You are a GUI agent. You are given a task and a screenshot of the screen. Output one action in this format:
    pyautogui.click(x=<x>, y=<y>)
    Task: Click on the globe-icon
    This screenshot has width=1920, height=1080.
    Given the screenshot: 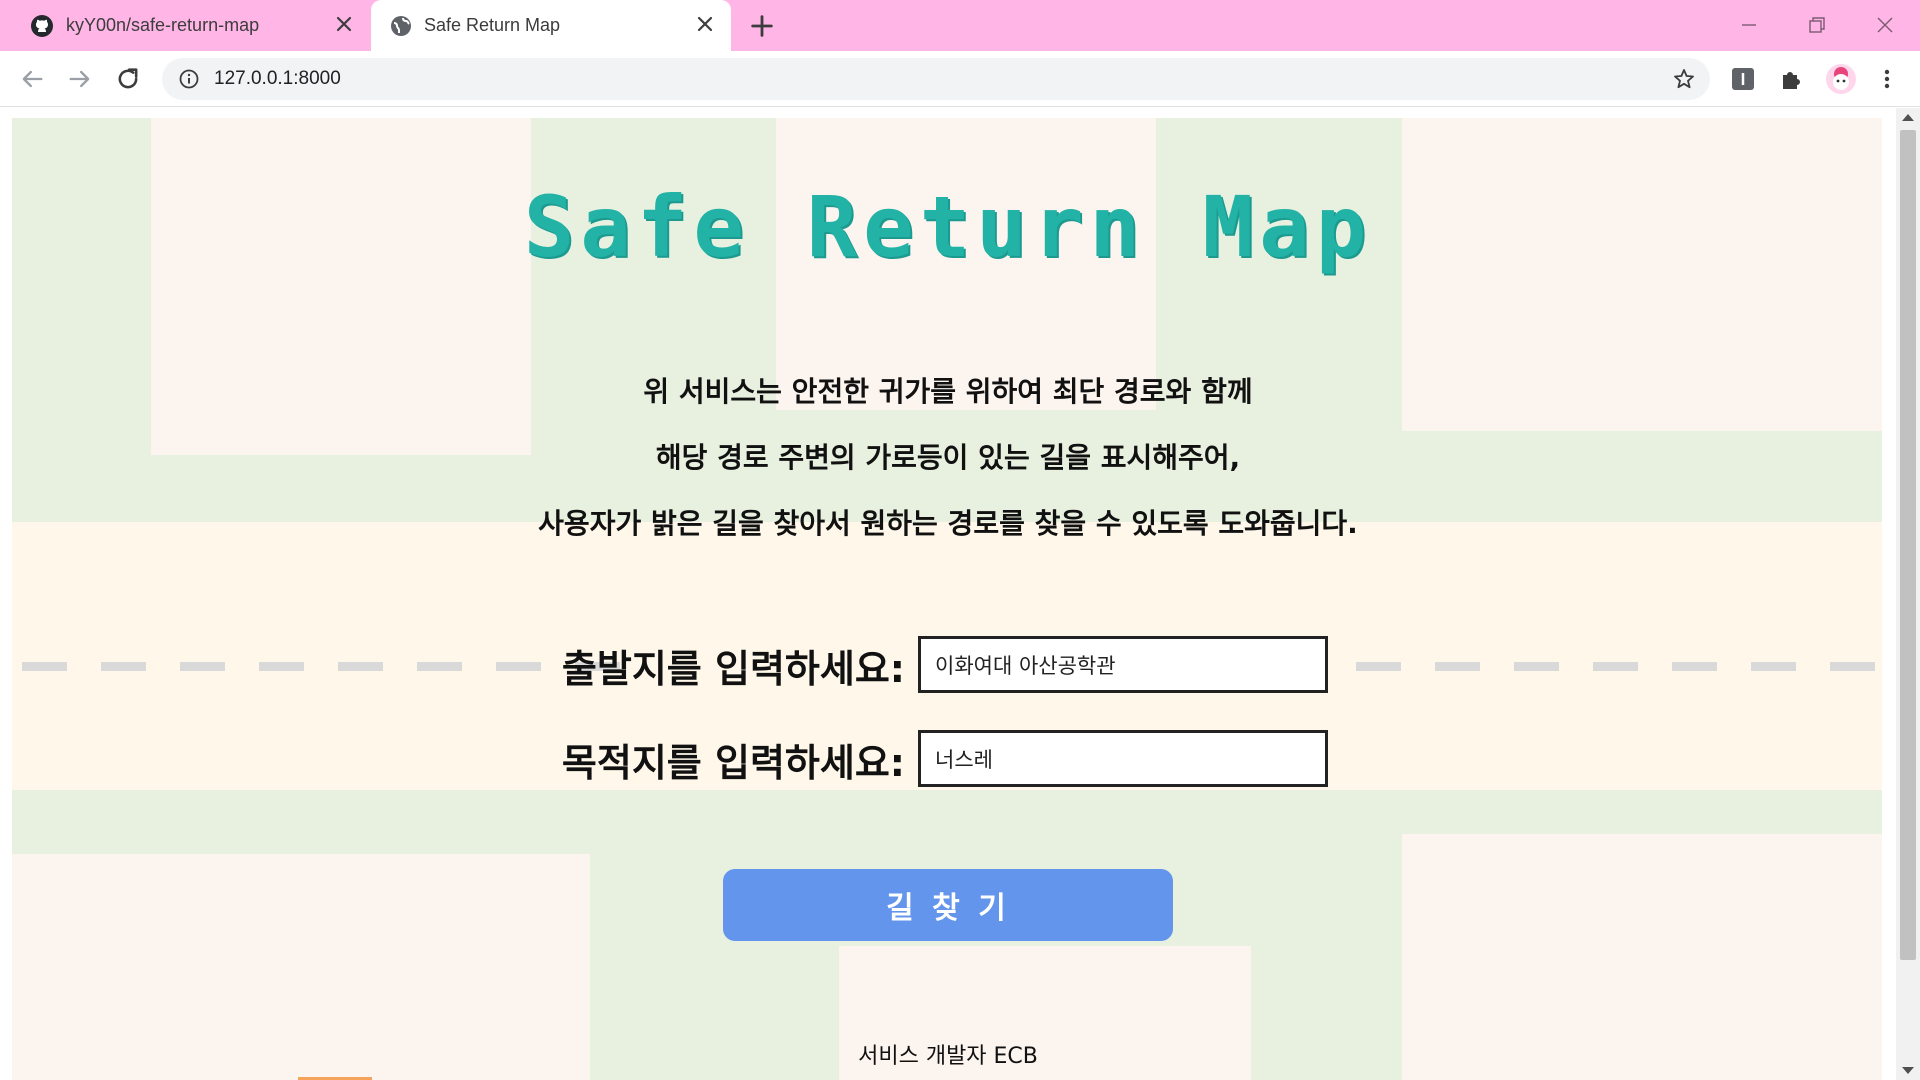 What is the action you would take?
    pyautogui.click(x=401, y=26)
    